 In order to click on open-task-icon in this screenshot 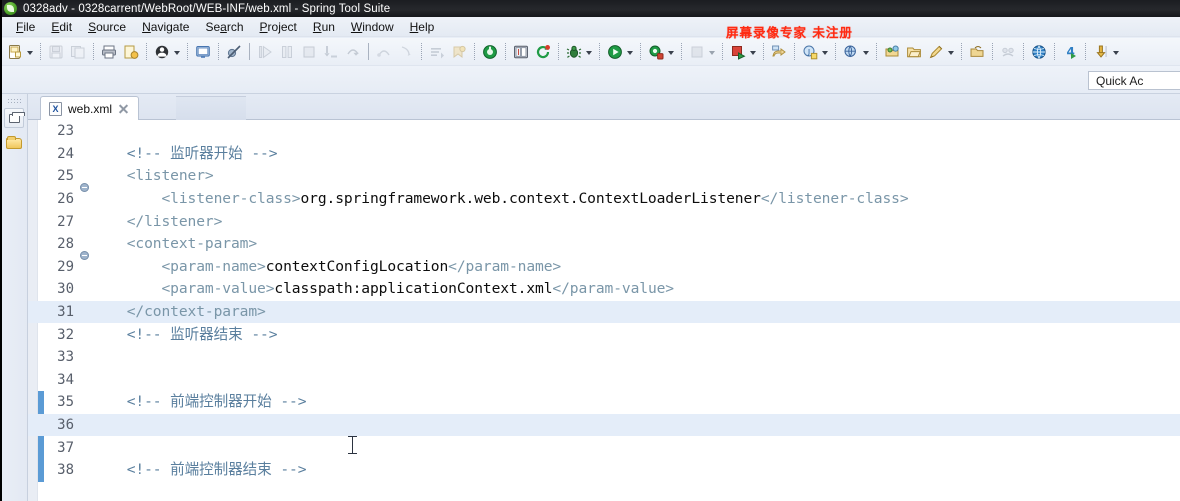, I will do `click(977, 52)`.